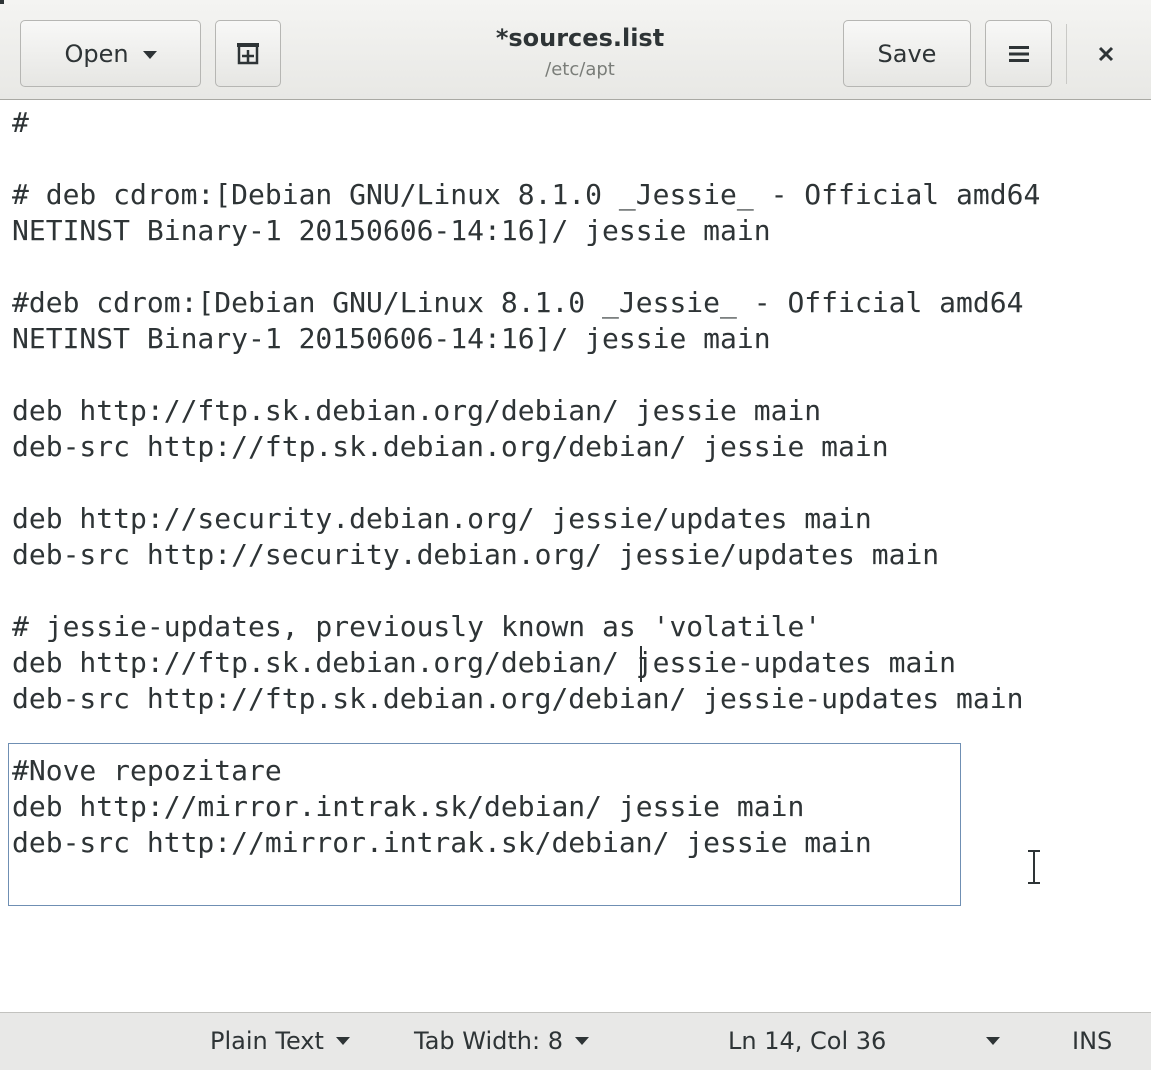 The height and width of the screenshot is (1070, 1151). What do you see at coordinates (20, 122) in the screenshot?
I see `code-line: #` at bounding box center [20, 122].